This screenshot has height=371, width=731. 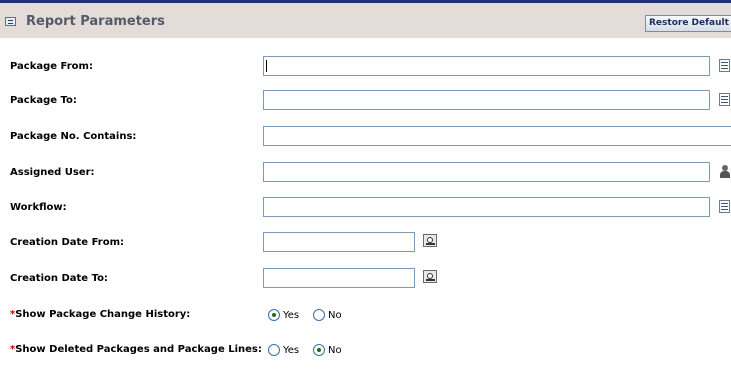 I want to click on show-change-history-label: *Show Package Change History:, so click(x=100, y=314).